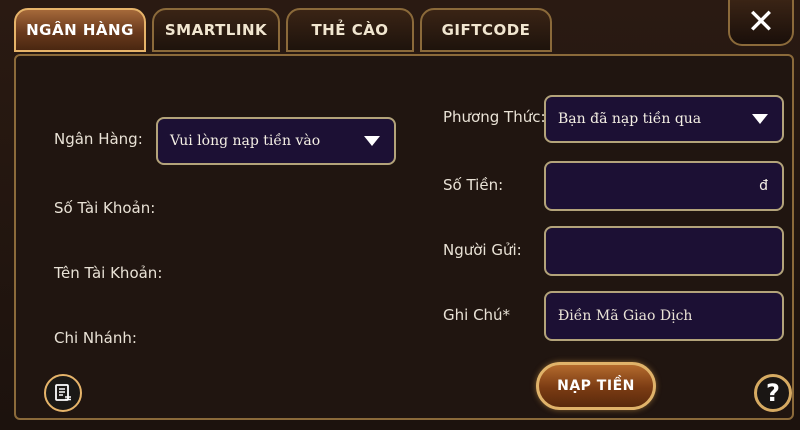 The image size is (800, 430). Describe the element at coordinates (283, 31) in the screenshot. I see `tab-bar: NGÂN HÀNG SMARTLINK THẺ CÀO GIFTCODE` at that location.